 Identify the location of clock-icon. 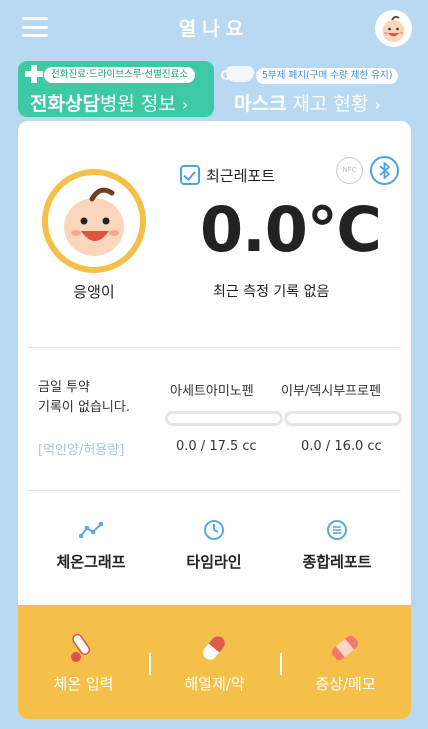
(214, 530).